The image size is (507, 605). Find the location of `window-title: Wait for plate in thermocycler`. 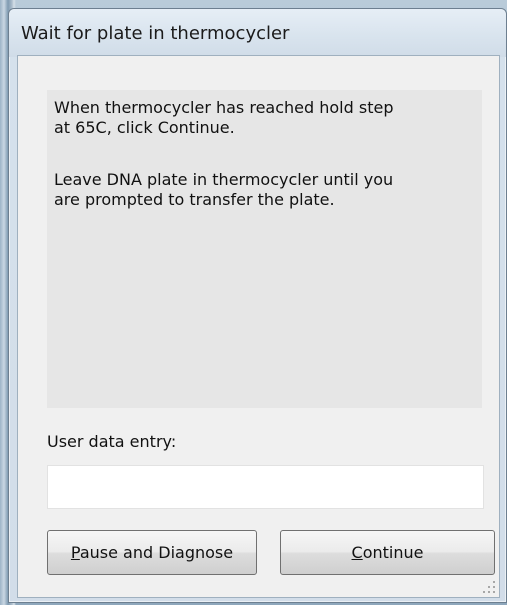

window-title: Wait for plate in thermocycler is located at coordinates (155, 33).